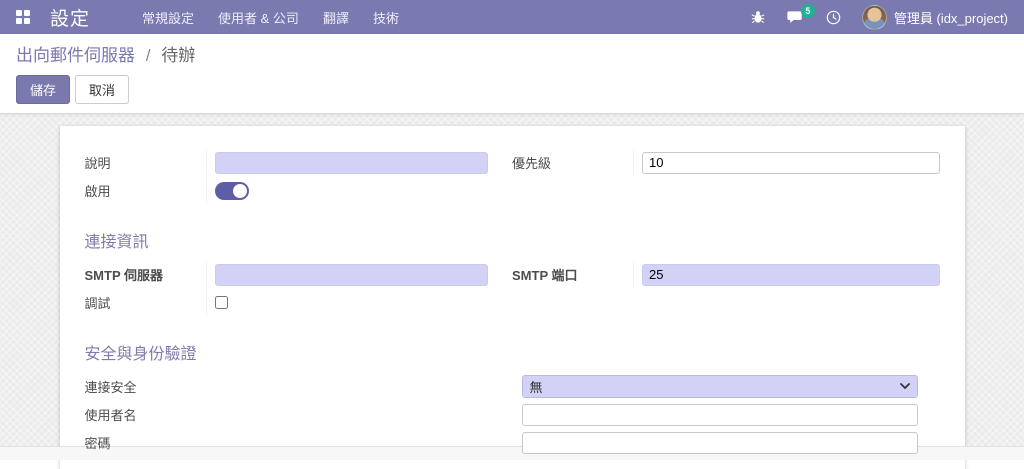 The height and width of the screenshot is (469, 1024). What do you see at coordinates (258, 17) in the screenshot?
I see `menu-users-companies: 使用者 & 公司` at bounding box center [258, 17].